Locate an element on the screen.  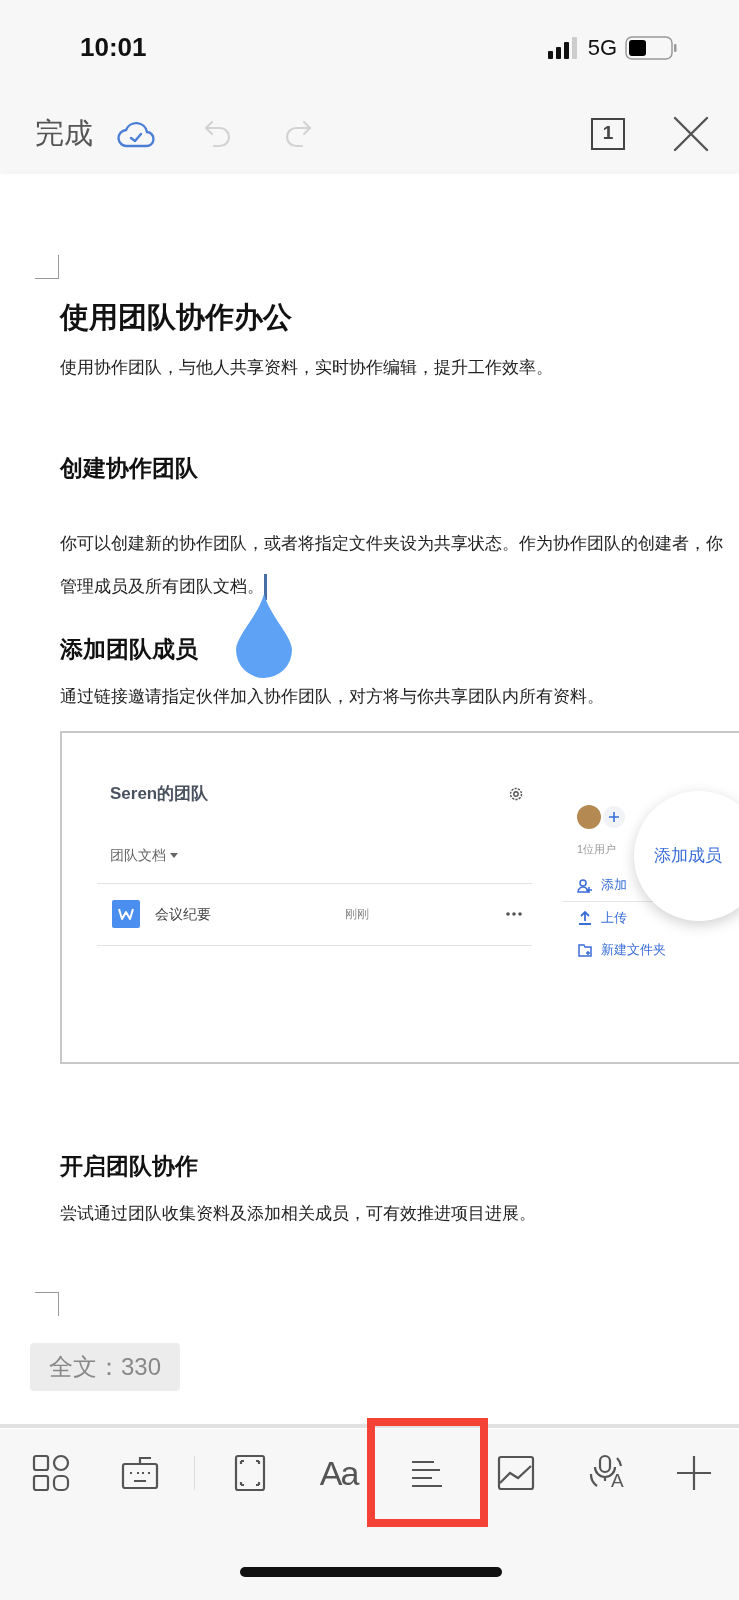
add-member-button is located at coordinates (614, 817).